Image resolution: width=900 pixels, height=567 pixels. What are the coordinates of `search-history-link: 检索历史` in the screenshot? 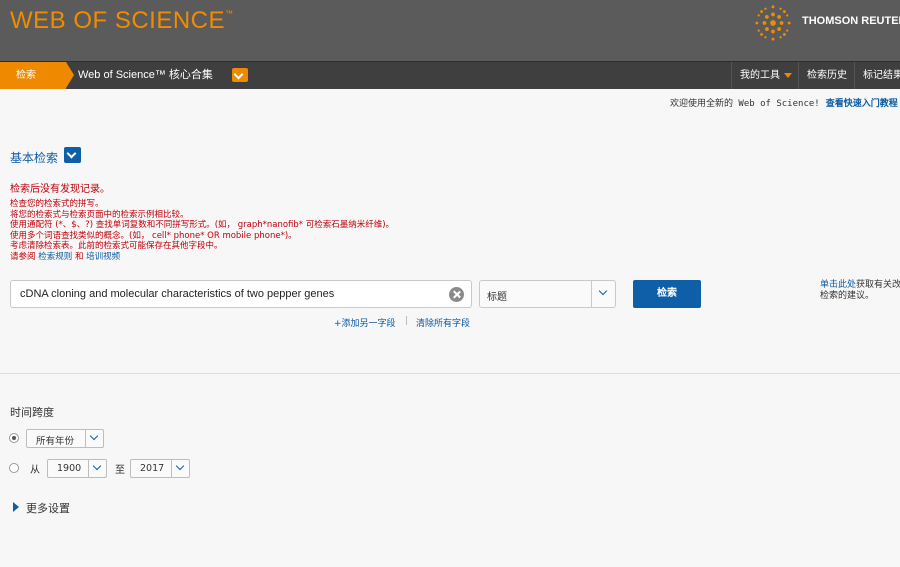 It's located at (826, 75).